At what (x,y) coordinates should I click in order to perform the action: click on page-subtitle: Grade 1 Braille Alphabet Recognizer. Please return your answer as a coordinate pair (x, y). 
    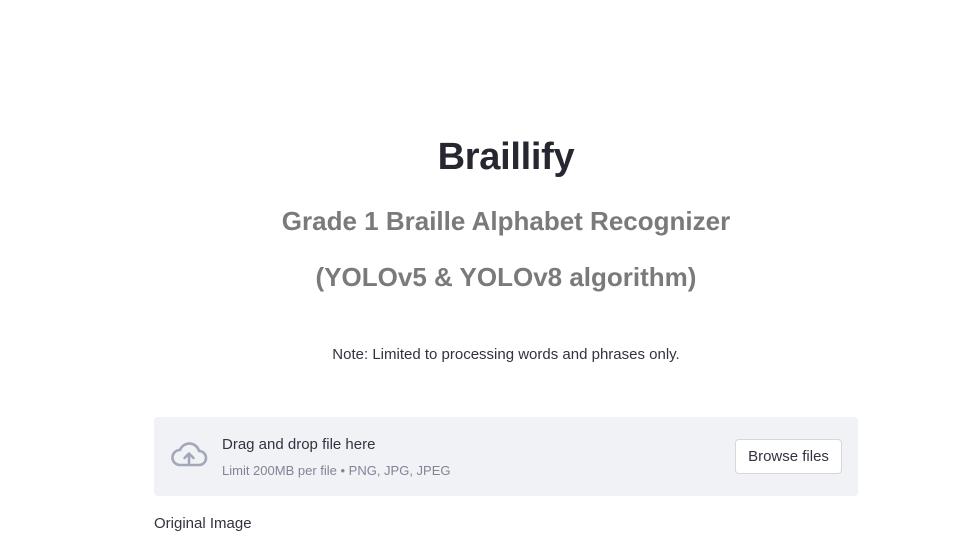
    Looking at the image, I should click on (506, 221).